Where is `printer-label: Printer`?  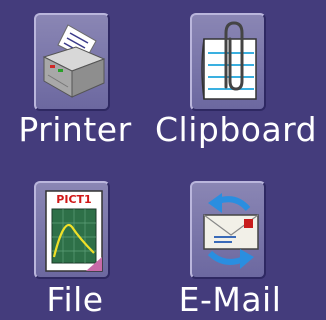
printer-label: Printer is located at coordinates (75, 129).